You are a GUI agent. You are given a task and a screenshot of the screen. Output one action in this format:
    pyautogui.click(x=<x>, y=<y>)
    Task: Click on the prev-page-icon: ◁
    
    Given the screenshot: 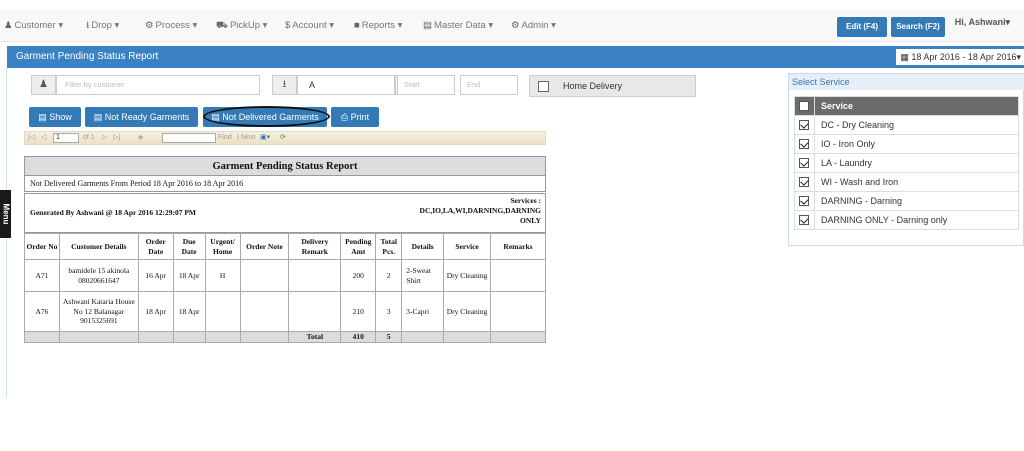 What is the action you would take?
    pyautogui.click(x=43, y=138)
    